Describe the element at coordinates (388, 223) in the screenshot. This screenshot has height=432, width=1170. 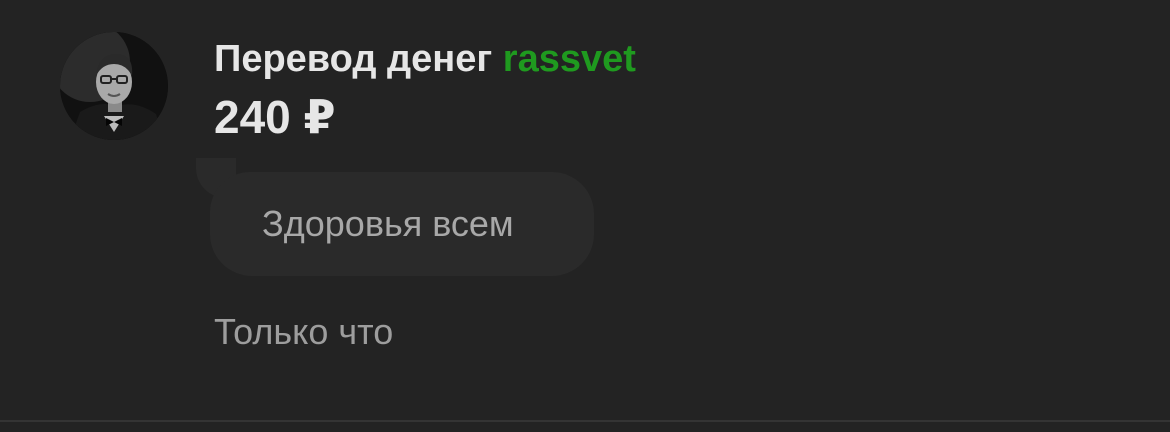
I see `message-text: Здоровья всем` at that location.